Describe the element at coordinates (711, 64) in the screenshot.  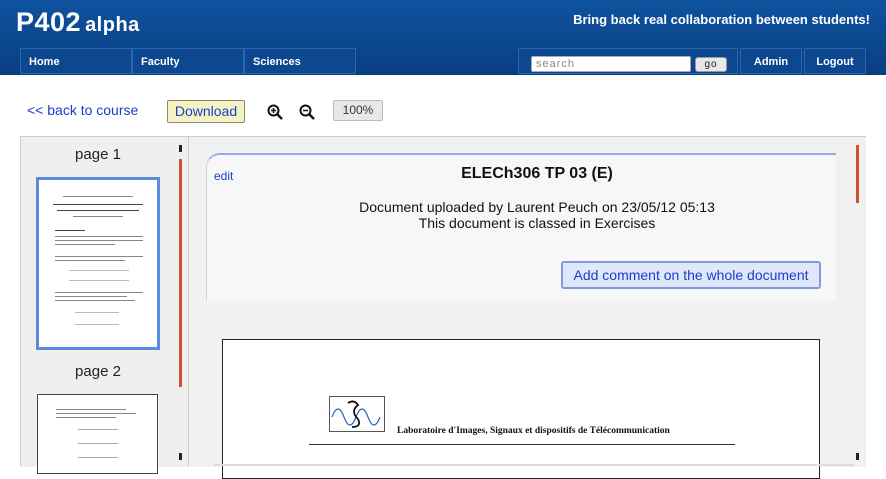
I see `search-go-button: go` at that location.